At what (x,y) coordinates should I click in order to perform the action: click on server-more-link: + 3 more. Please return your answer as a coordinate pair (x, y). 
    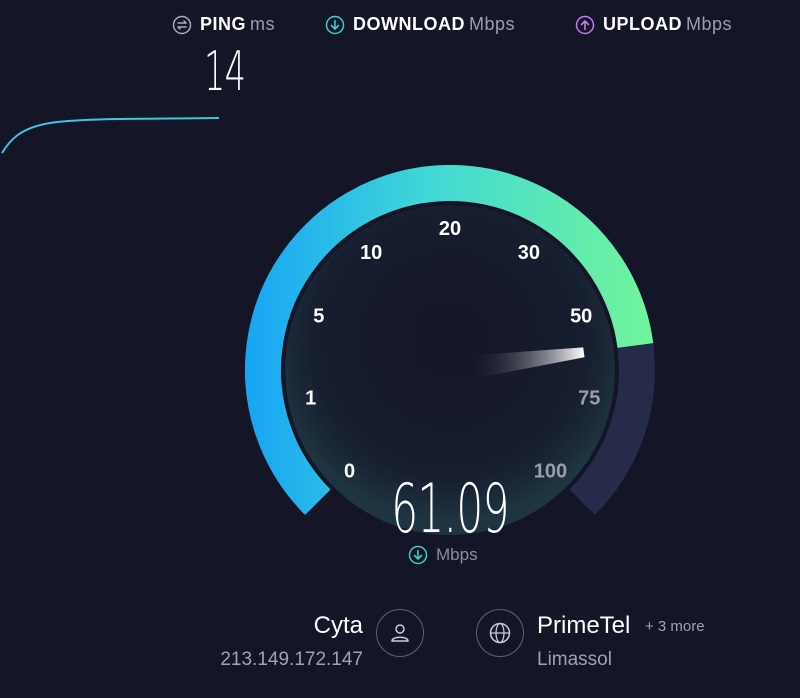
    Looking at the image, I should click on (675, 626).